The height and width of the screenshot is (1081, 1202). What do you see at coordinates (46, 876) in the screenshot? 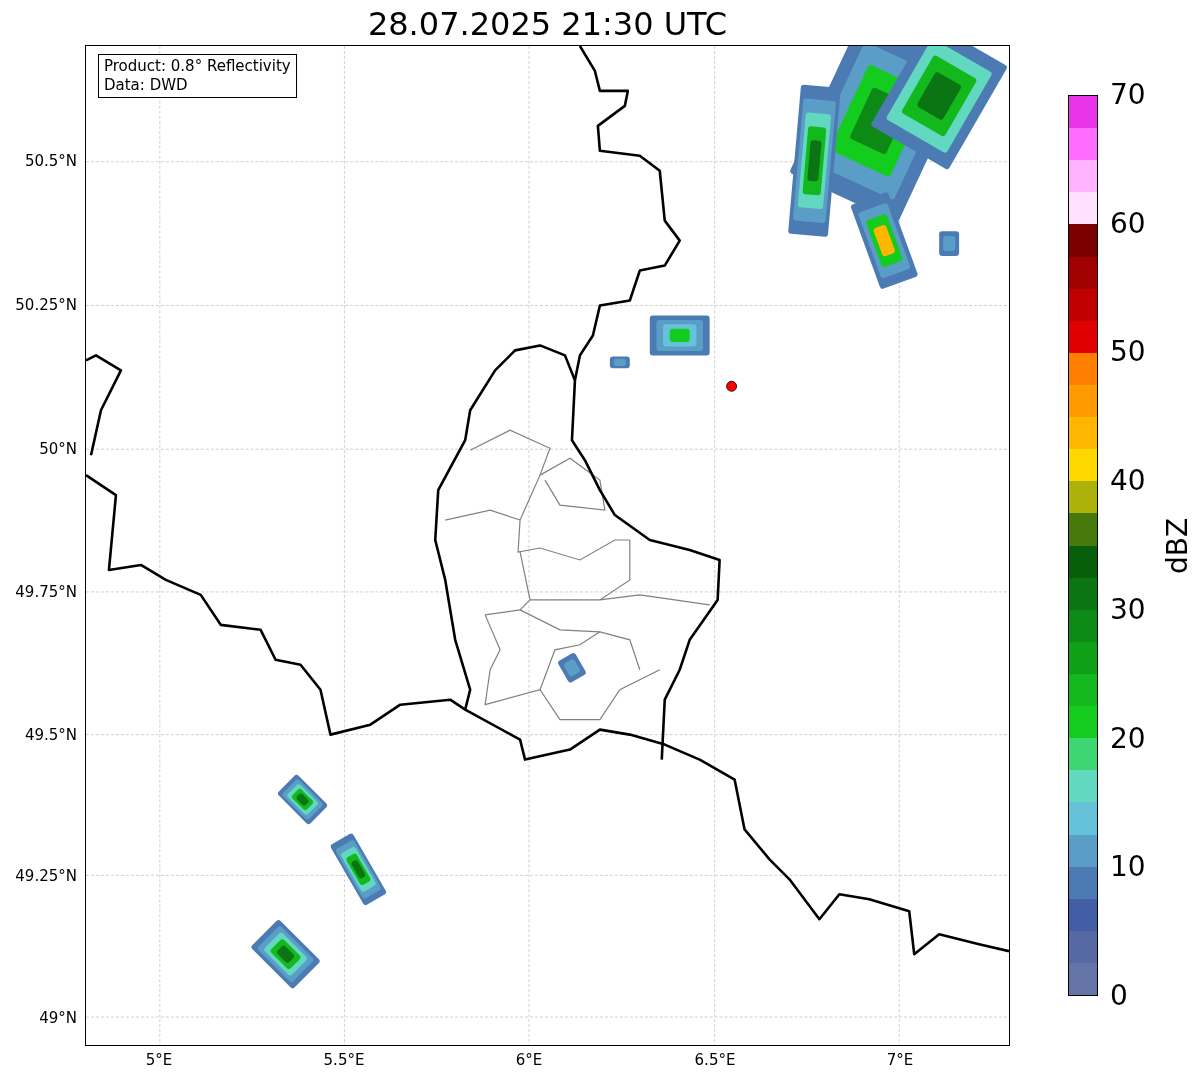
I see `latitude-label: 49.25°N` at bounding box center [46, 876].